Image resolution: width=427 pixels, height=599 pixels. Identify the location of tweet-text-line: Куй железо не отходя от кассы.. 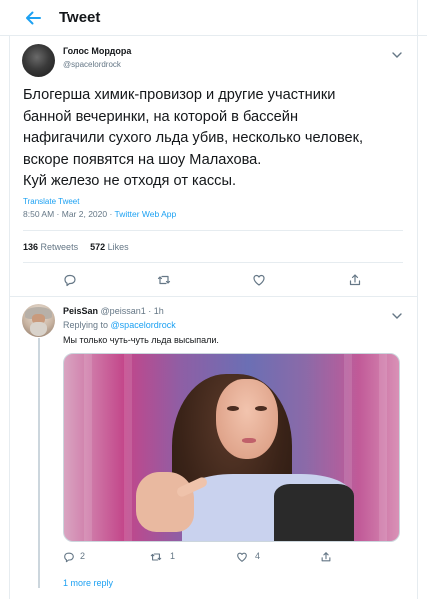
(130, 181).